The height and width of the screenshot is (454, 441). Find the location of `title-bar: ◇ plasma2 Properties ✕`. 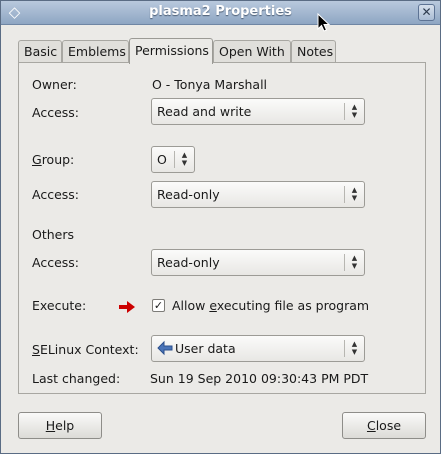

title-bar: ◇ plasma2 Properties ✕ is located at coordinates (220, 13).